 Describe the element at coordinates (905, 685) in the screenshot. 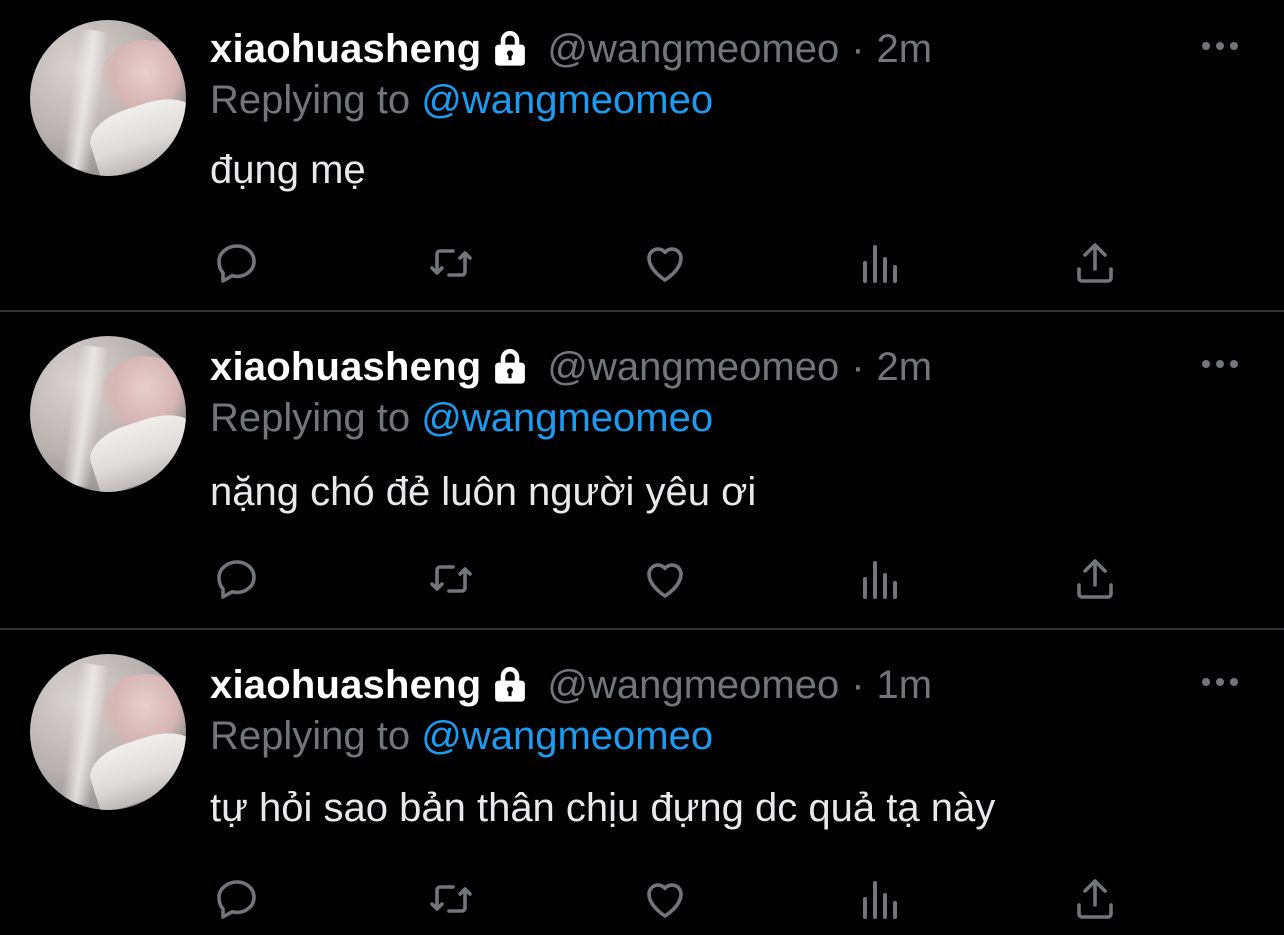

I see `timestamp: 1m` at that location.